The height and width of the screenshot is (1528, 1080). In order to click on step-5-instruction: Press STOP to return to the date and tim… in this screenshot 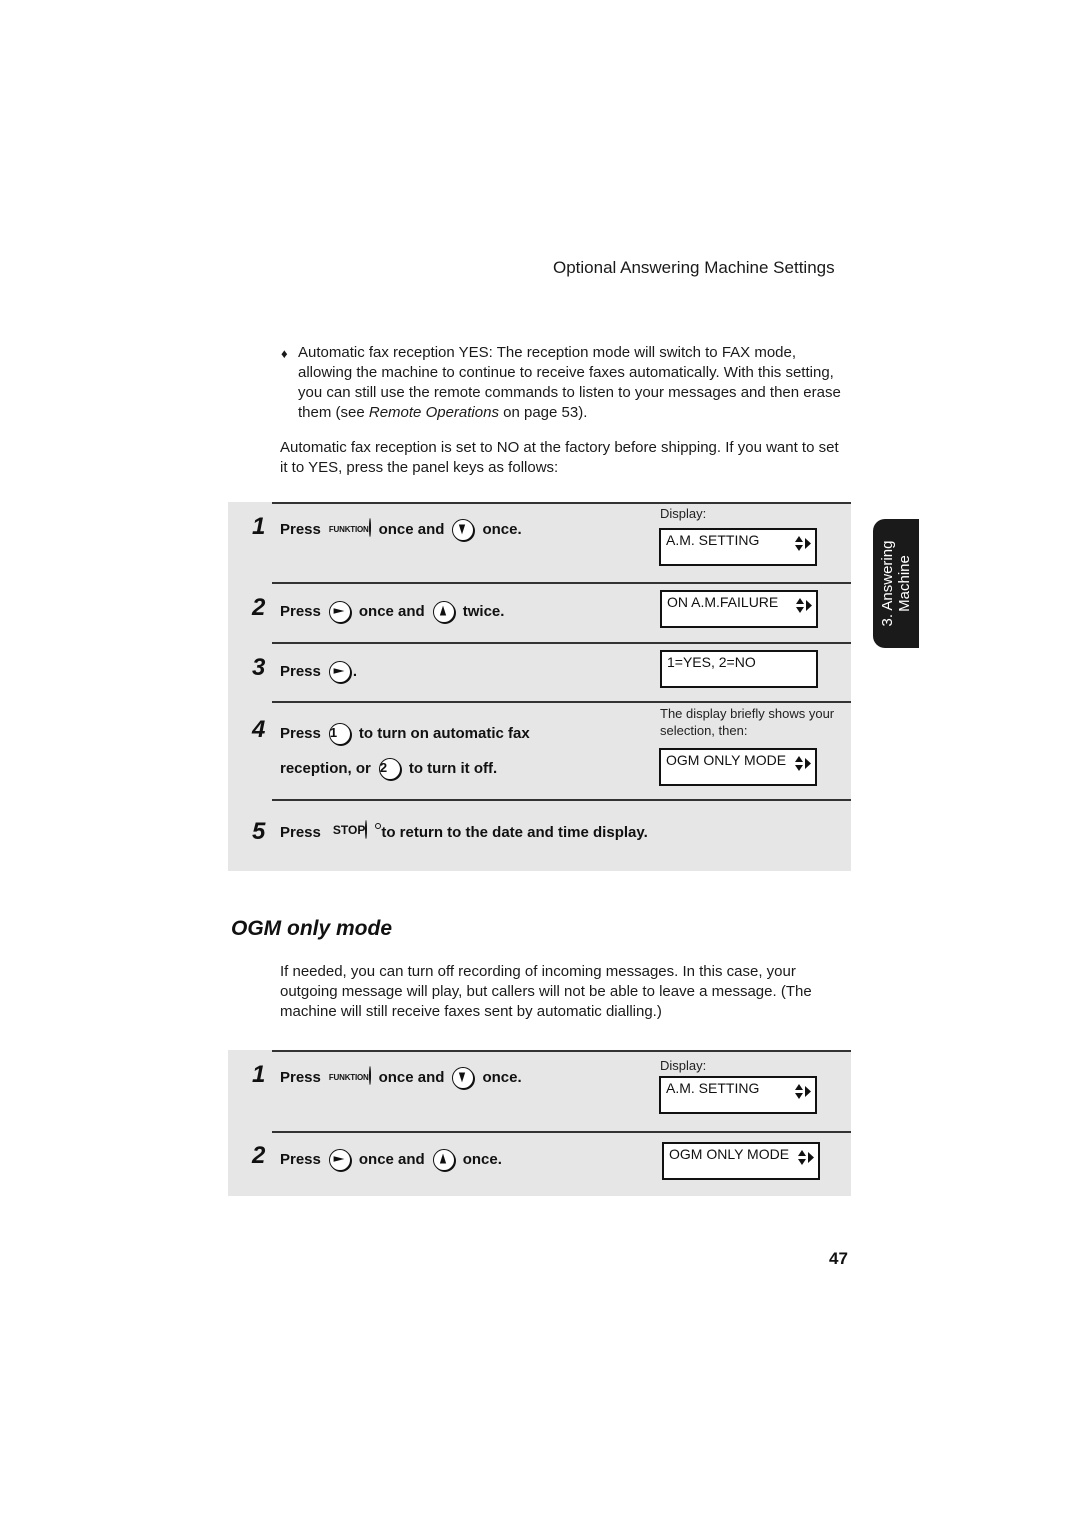, I will do `click(464, 830)`.